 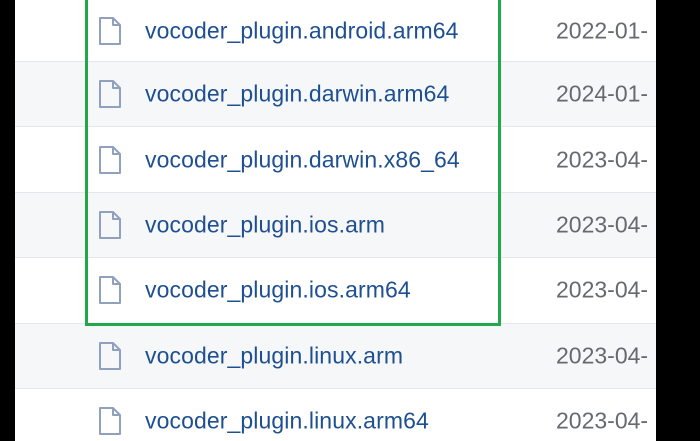 I want to click on file-row: vocoder_plugin.ios.arm64 2023-04-, so click(x=335, y=291).